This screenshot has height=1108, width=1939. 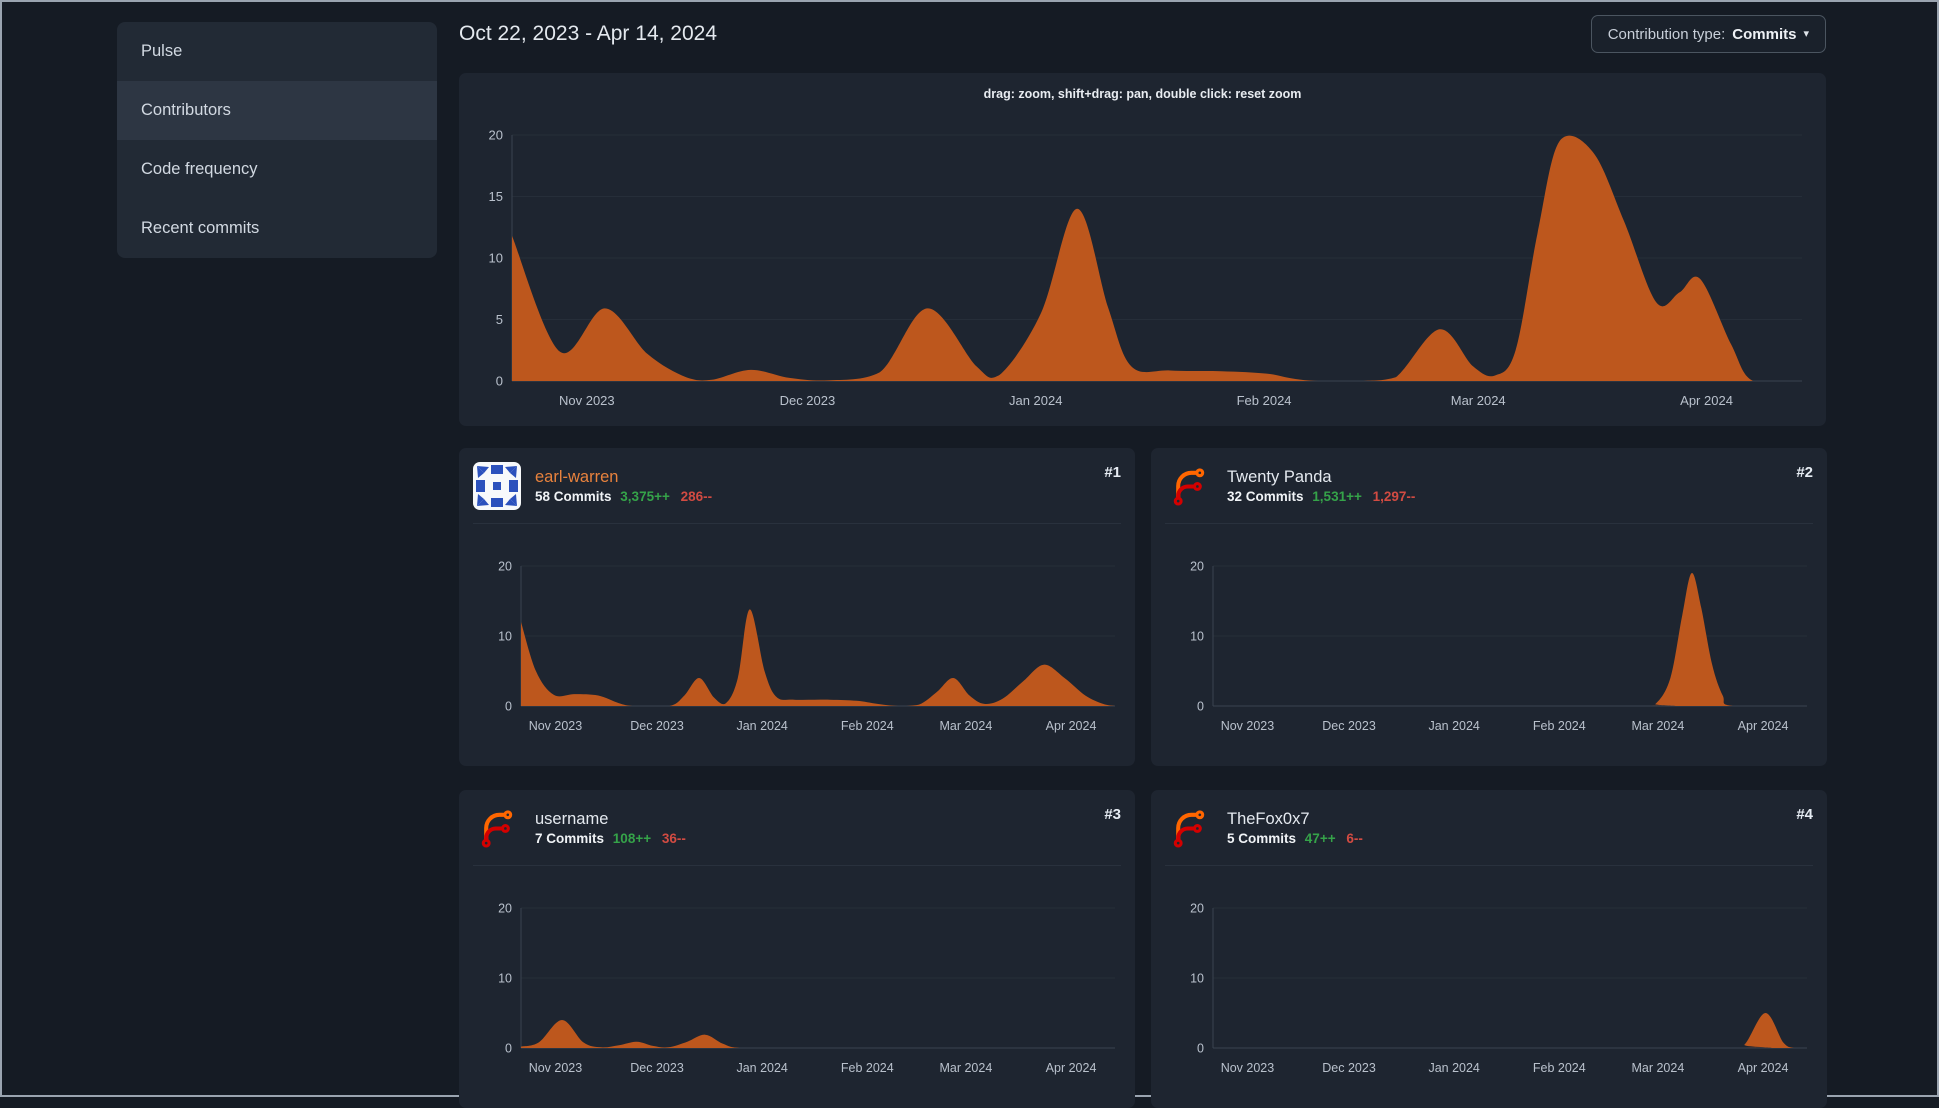 I want to click on deletions-count: 6--, so click(x=1354, y=839).